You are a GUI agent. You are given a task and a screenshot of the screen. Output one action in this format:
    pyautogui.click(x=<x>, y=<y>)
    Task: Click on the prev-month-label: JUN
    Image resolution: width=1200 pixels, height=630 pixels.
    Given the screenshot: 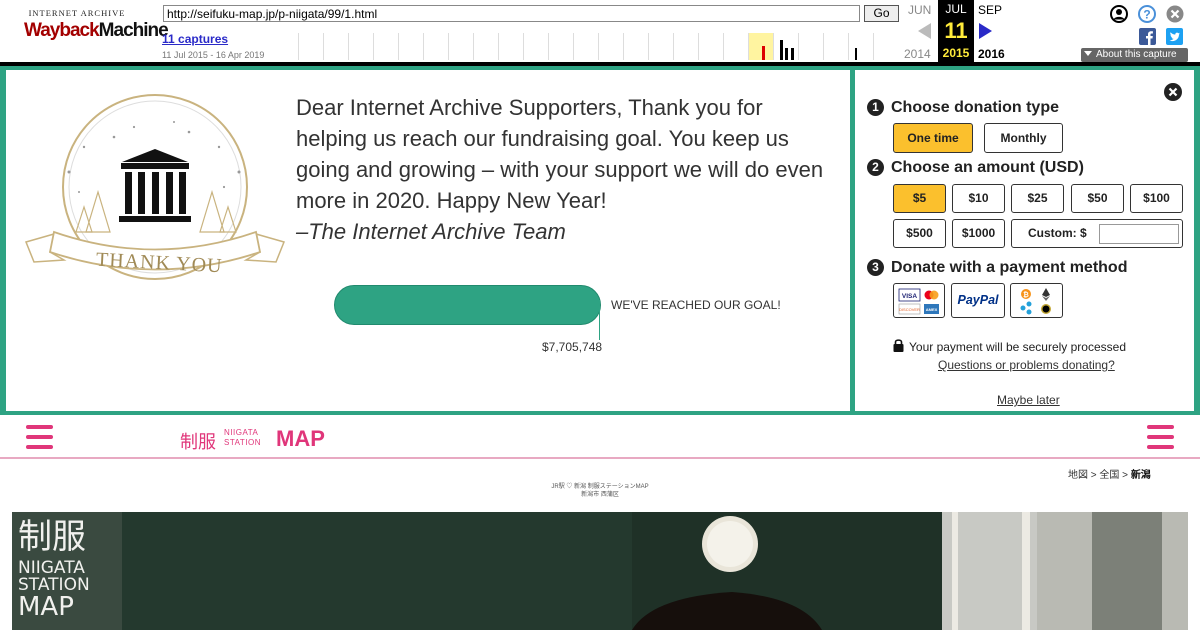 What is the action you would take?
    pyautogui.click(x=919, y=10)
    